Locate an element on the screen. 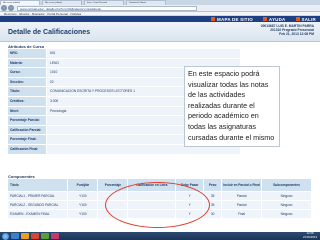 This screenshot has width=320, height=240. column-header: Puntj/de is located at coordinates (83, 185).